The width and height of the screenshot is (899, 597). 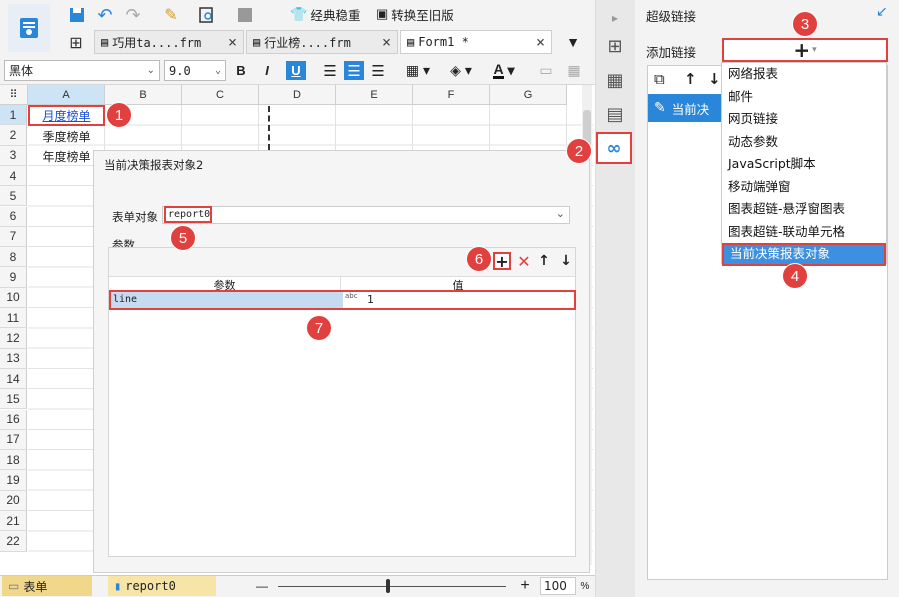 I want to click on font-color-icon: A ▾, so click(x=504, y=70).